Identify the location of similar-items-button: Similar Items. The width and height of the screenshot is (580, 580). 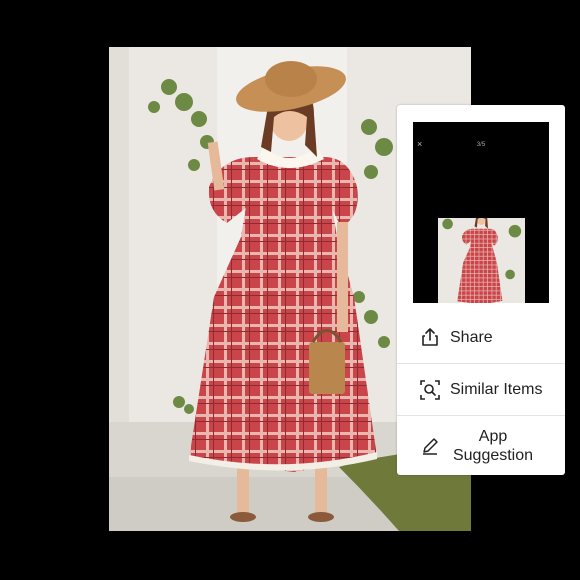
(481, 389).